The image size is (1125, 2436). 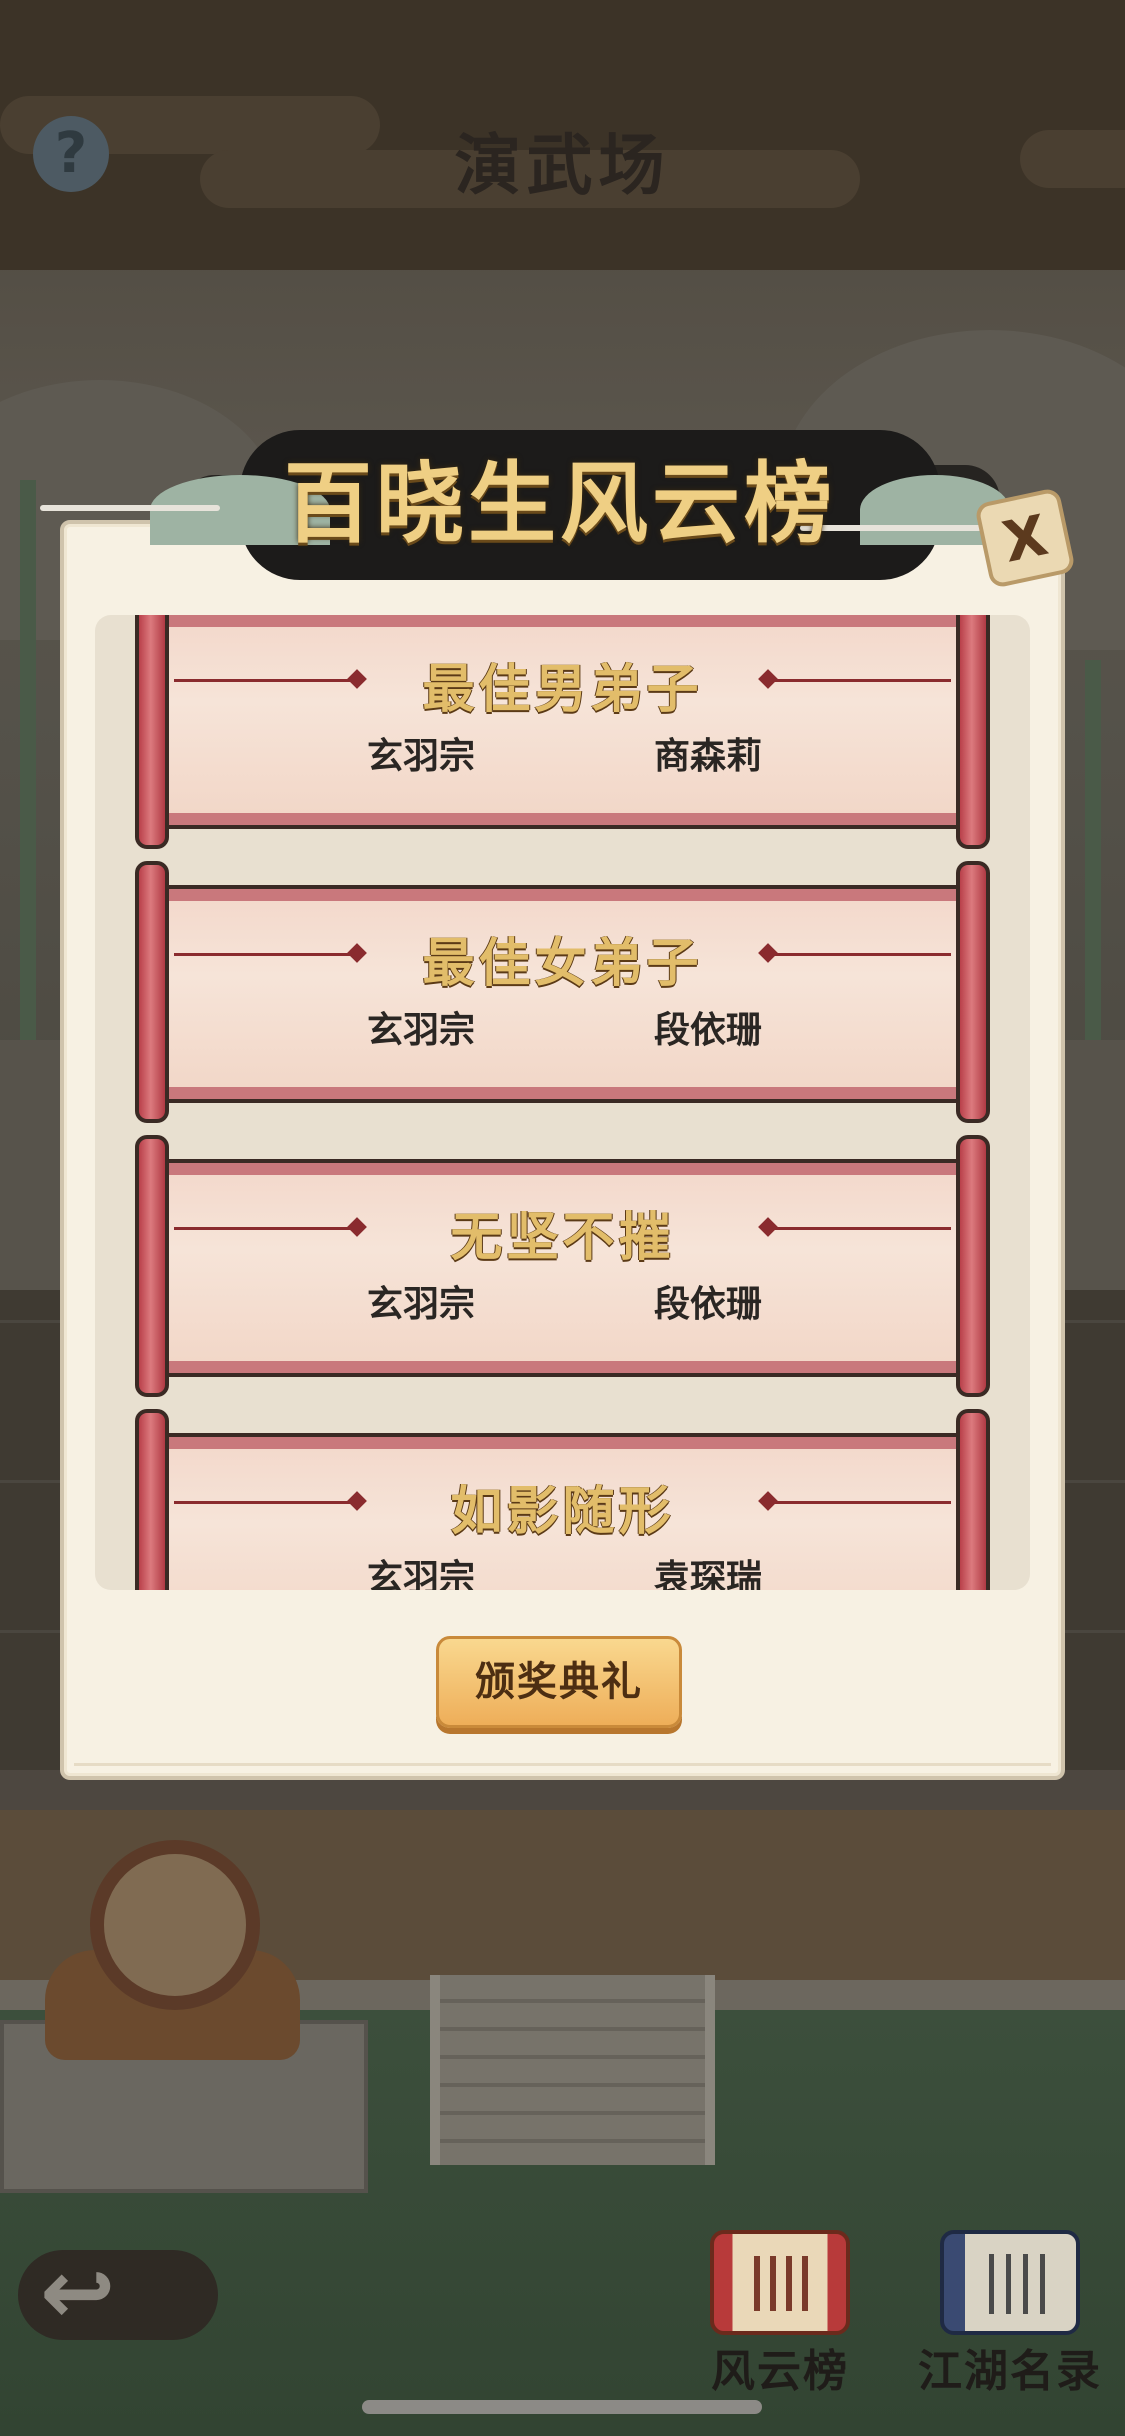 I want to click on award-card: 无坚不摧 玄羽宗 段依珊, so click(x=562, y=1266).